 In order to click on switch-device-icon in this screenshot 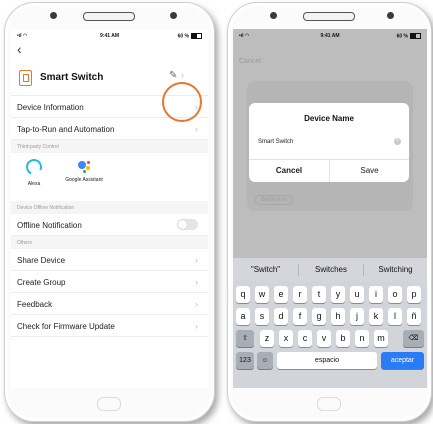, I will do `click(25, 78)`.